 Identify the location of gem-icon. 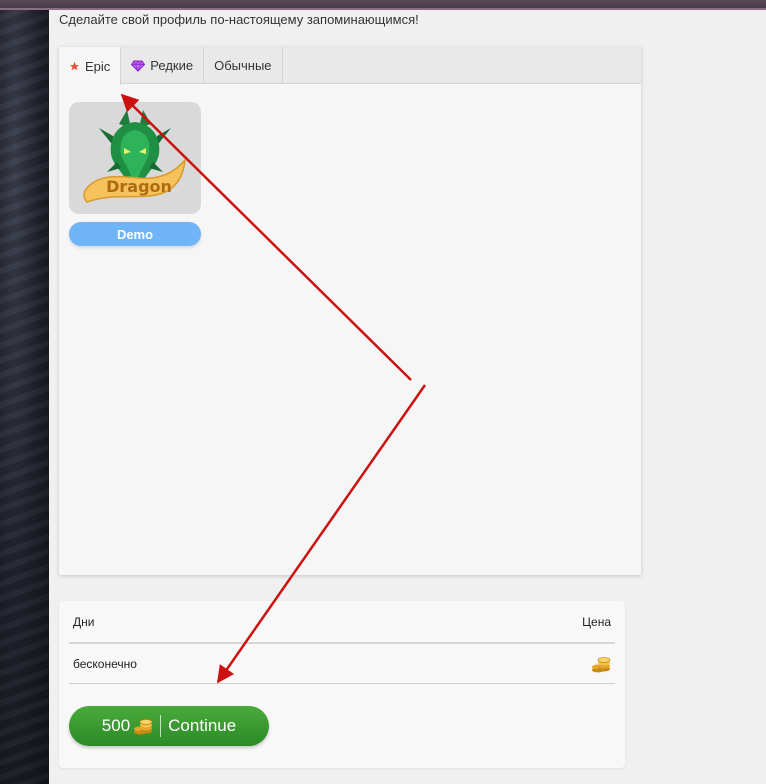
(138, 65).